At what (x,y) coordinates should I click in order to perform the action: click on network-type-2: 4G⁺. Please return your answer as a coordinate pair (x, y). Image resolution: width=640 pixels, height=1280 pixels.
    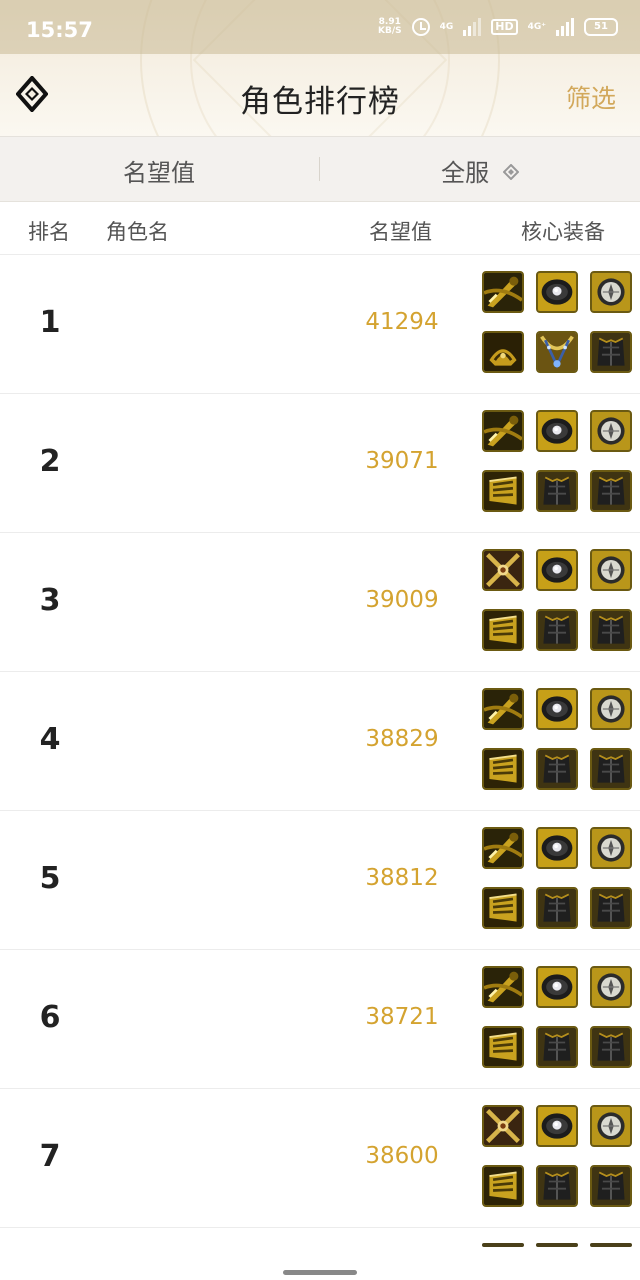
    Looking at the image, I should click on (536, 27).